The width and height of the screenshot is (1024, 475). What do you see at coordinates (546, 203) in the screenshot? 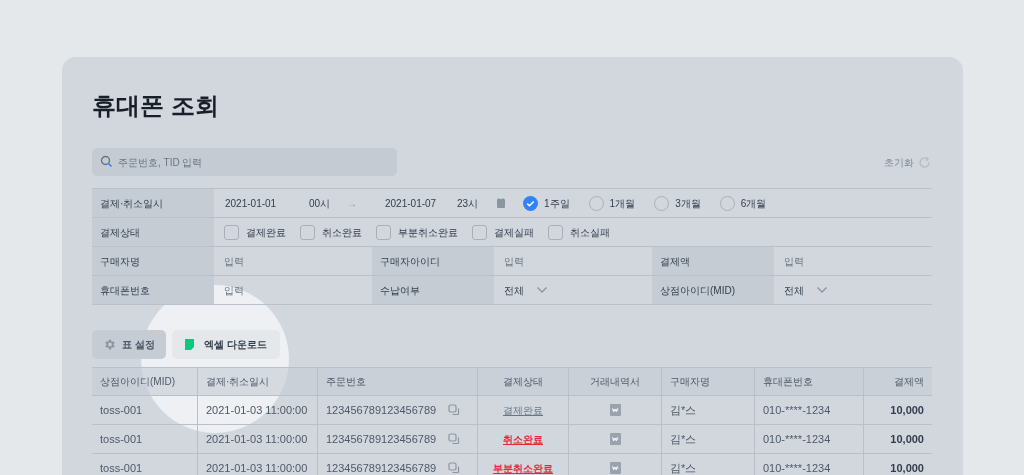
I see `period-radio: 1주일` at bounding box center [546, 203].